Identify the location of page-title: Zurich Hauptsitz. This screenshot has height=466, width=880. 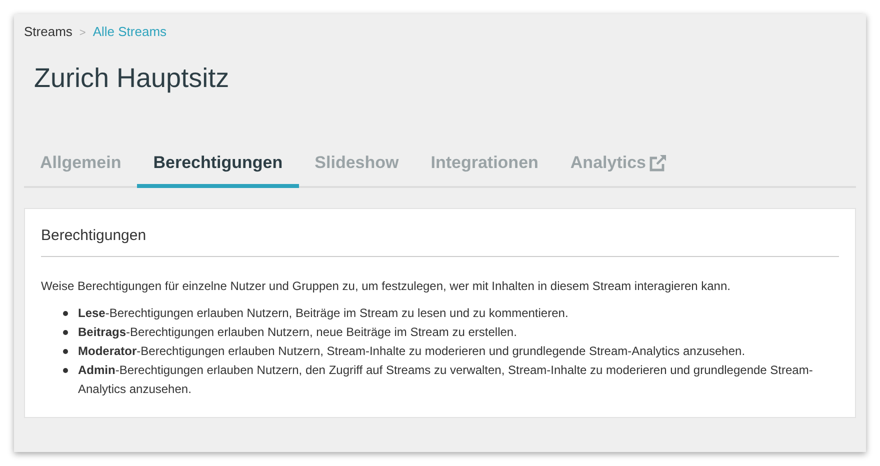
(132, 78).